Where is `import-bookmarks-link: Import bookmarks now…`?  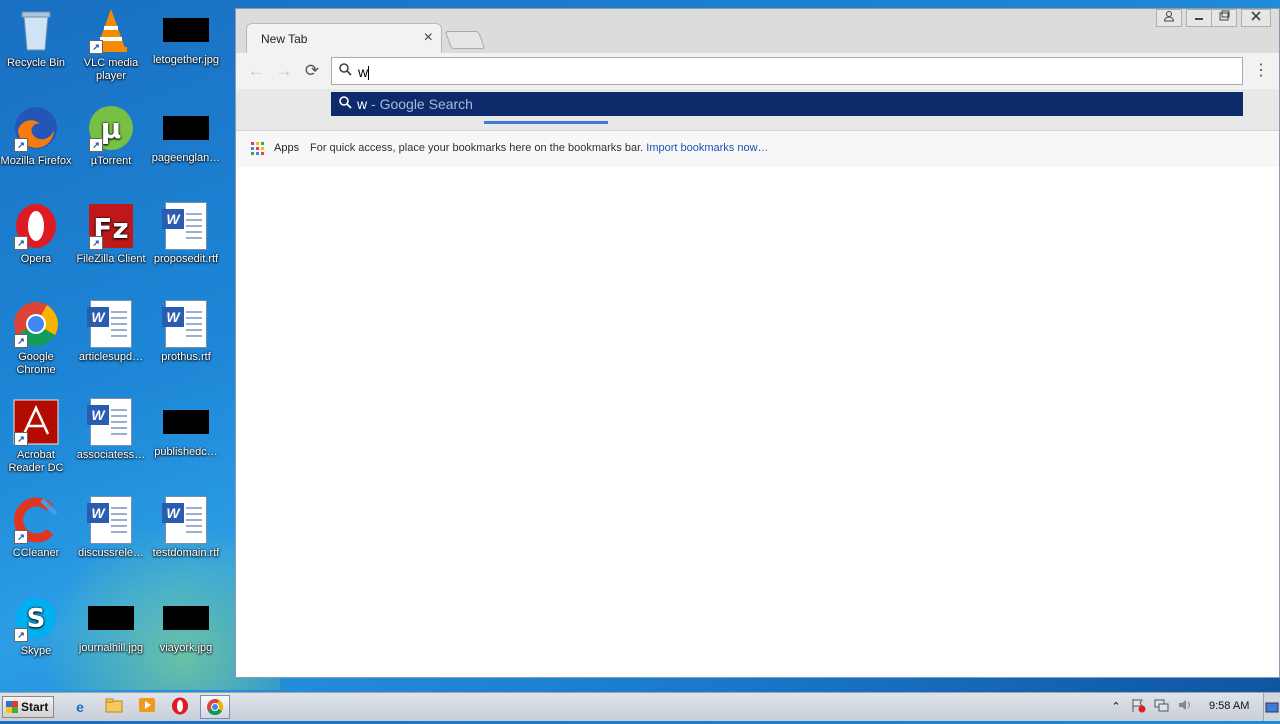
import-bookmarks-link: Import bookmarks now… is located at coordinates (707, 148).